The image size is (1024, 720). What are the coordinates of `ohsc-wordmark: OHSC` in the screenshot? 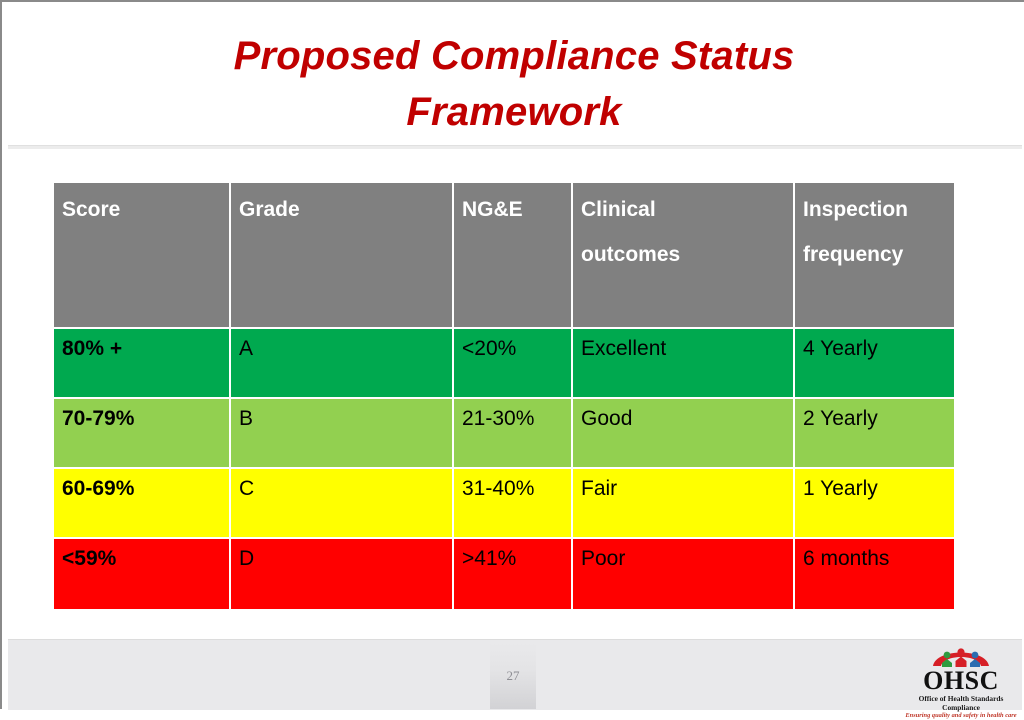 It's located at (961, 680).